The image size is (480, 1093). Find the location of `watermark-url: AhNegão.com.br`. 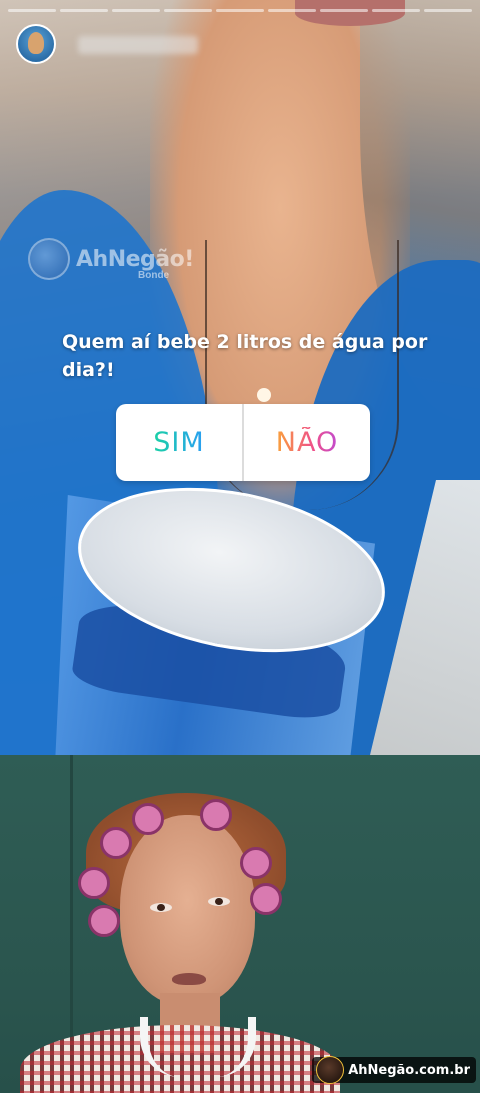

watermark-url: AhNegão.com.br is located at coordinates (409, 1070).